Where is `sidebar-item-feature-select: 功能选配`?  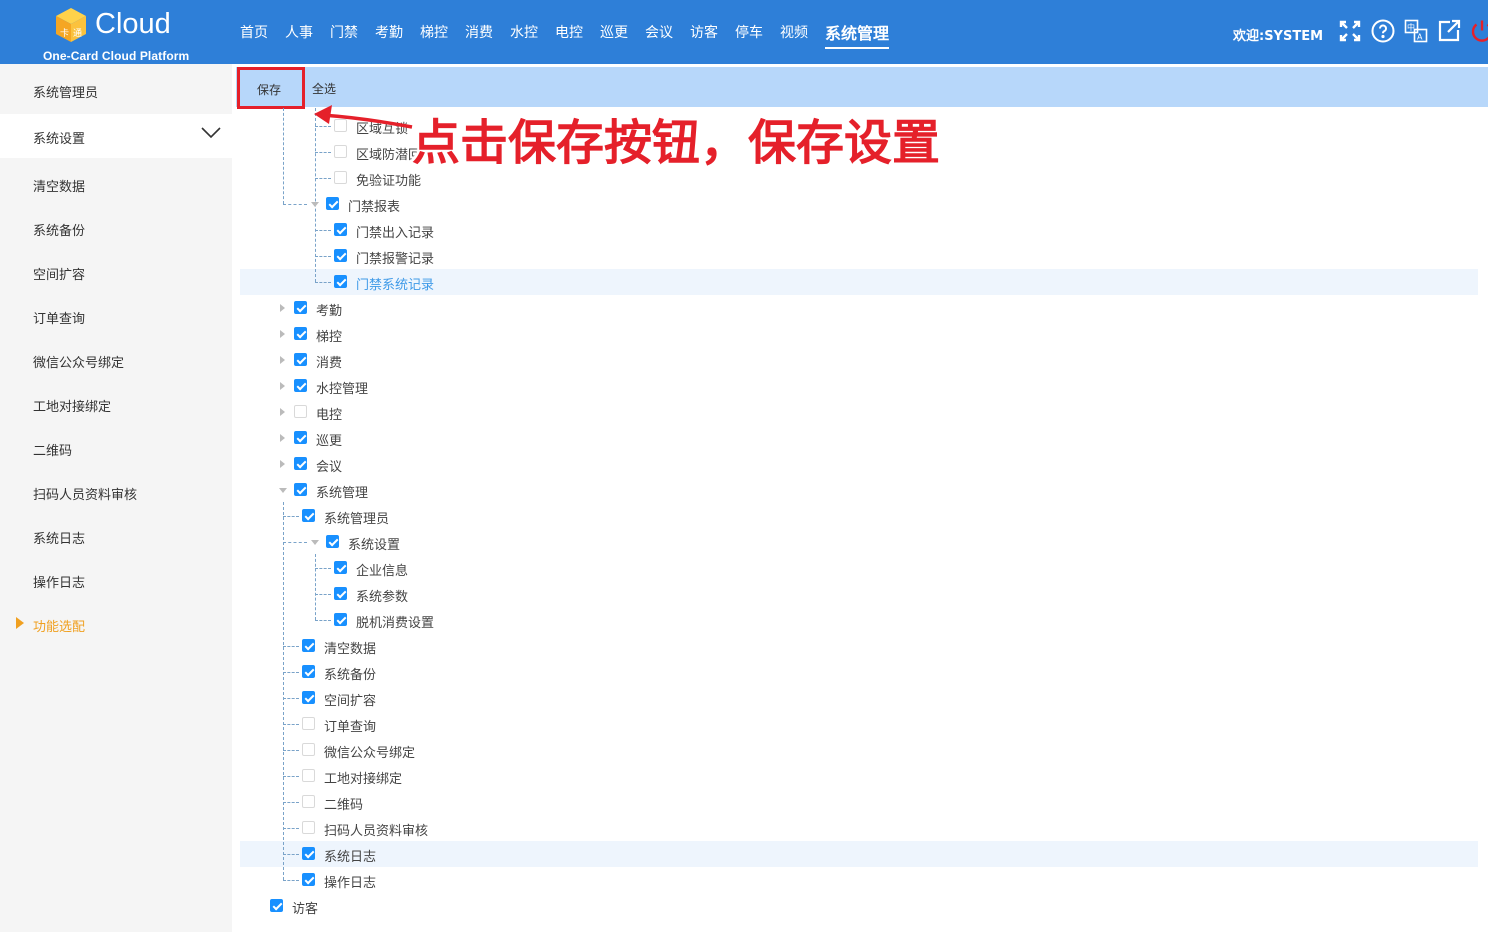
sidebar-item-feature-select: 功能选配 is located at coordinates (116, 624).